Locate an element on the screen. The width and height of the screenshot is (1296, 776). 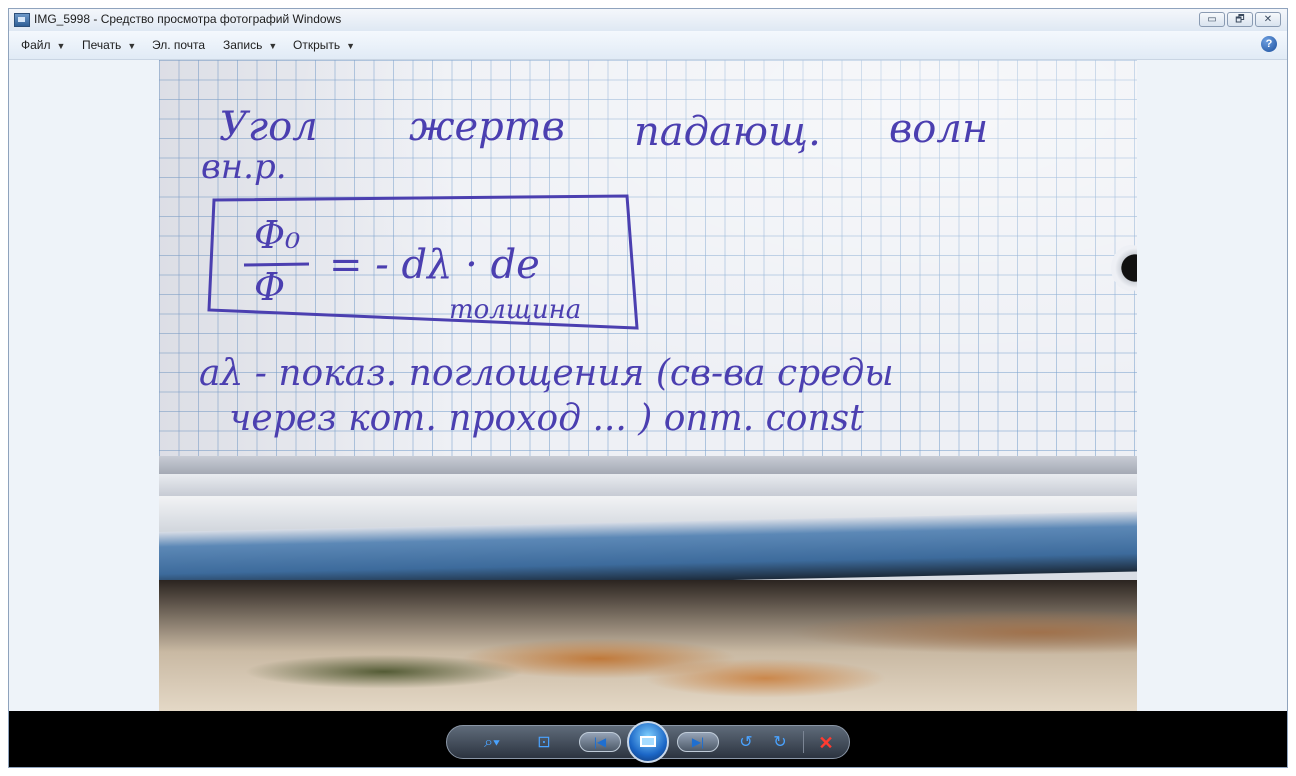
hw-word-5: вн.р. is located at coordinates (244, 167).